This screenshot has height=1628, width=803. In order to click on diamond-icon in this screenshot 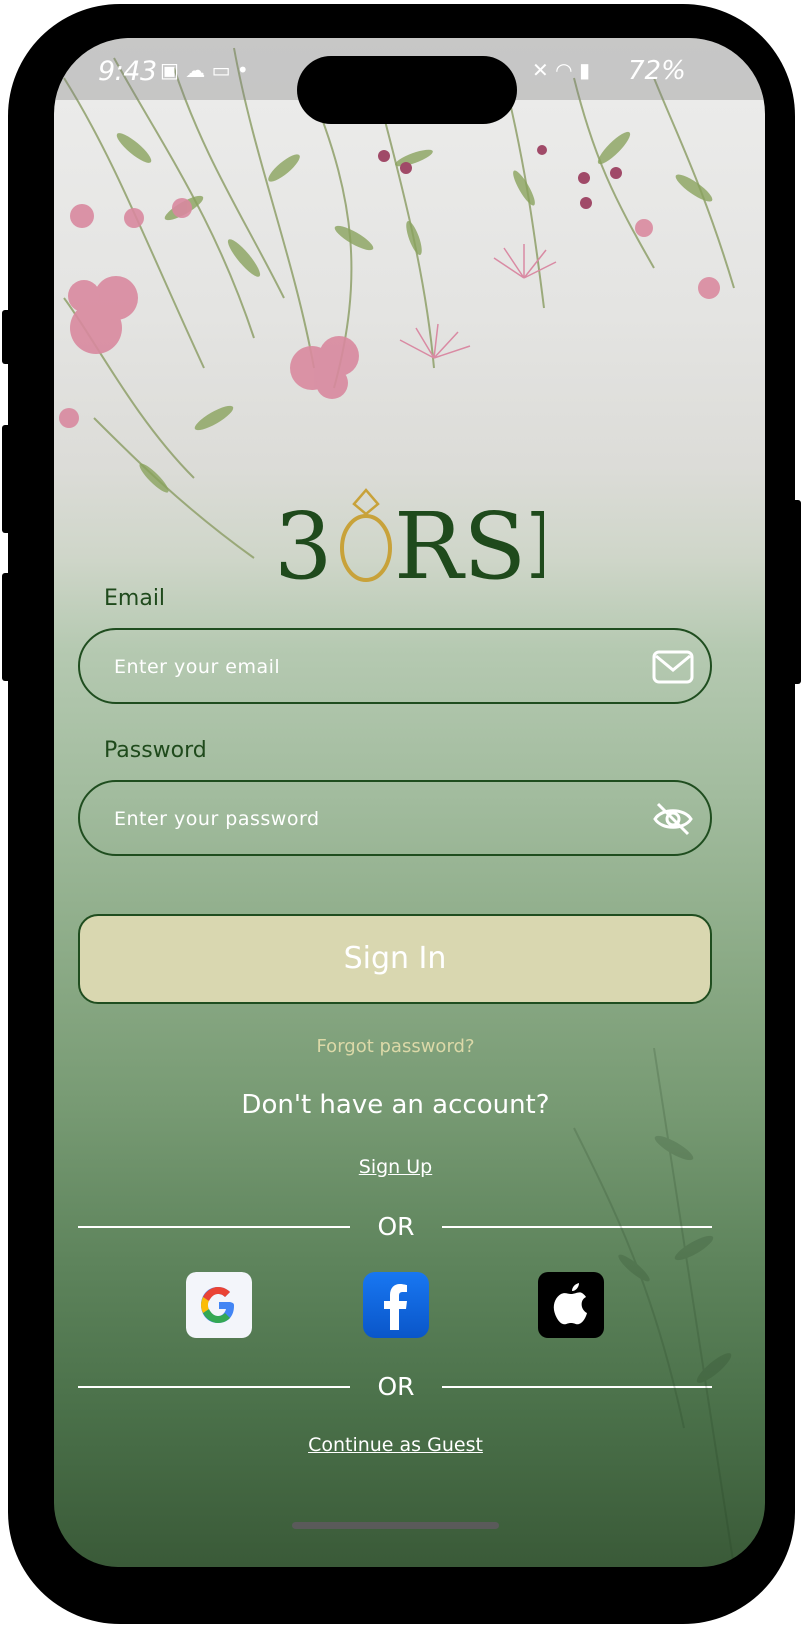, I will do `click(366, 502)`.